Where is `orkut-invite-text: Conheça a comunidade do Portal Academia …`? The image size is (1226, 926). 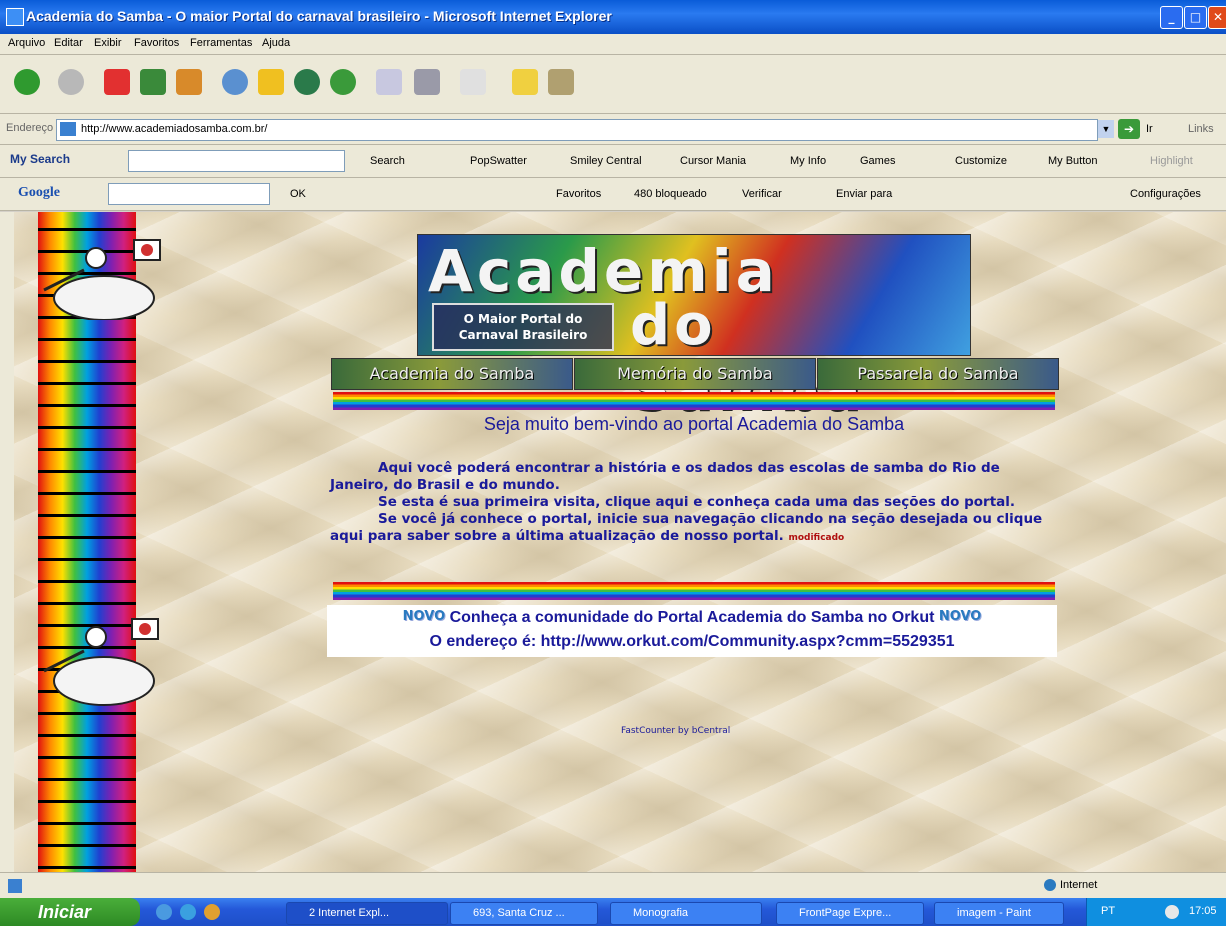
orkut-invite-text: Conheça a comunidade do Portal Academia … is located at coordinates (692, 617).